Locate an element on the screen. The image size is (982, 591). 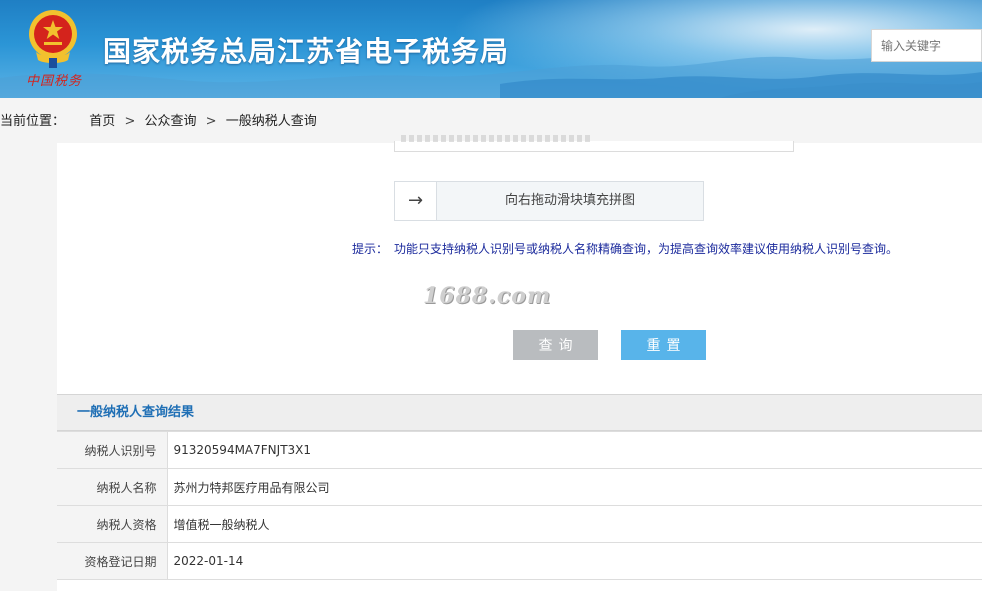
input-text-cut-off is located at coordinates (496, 138).